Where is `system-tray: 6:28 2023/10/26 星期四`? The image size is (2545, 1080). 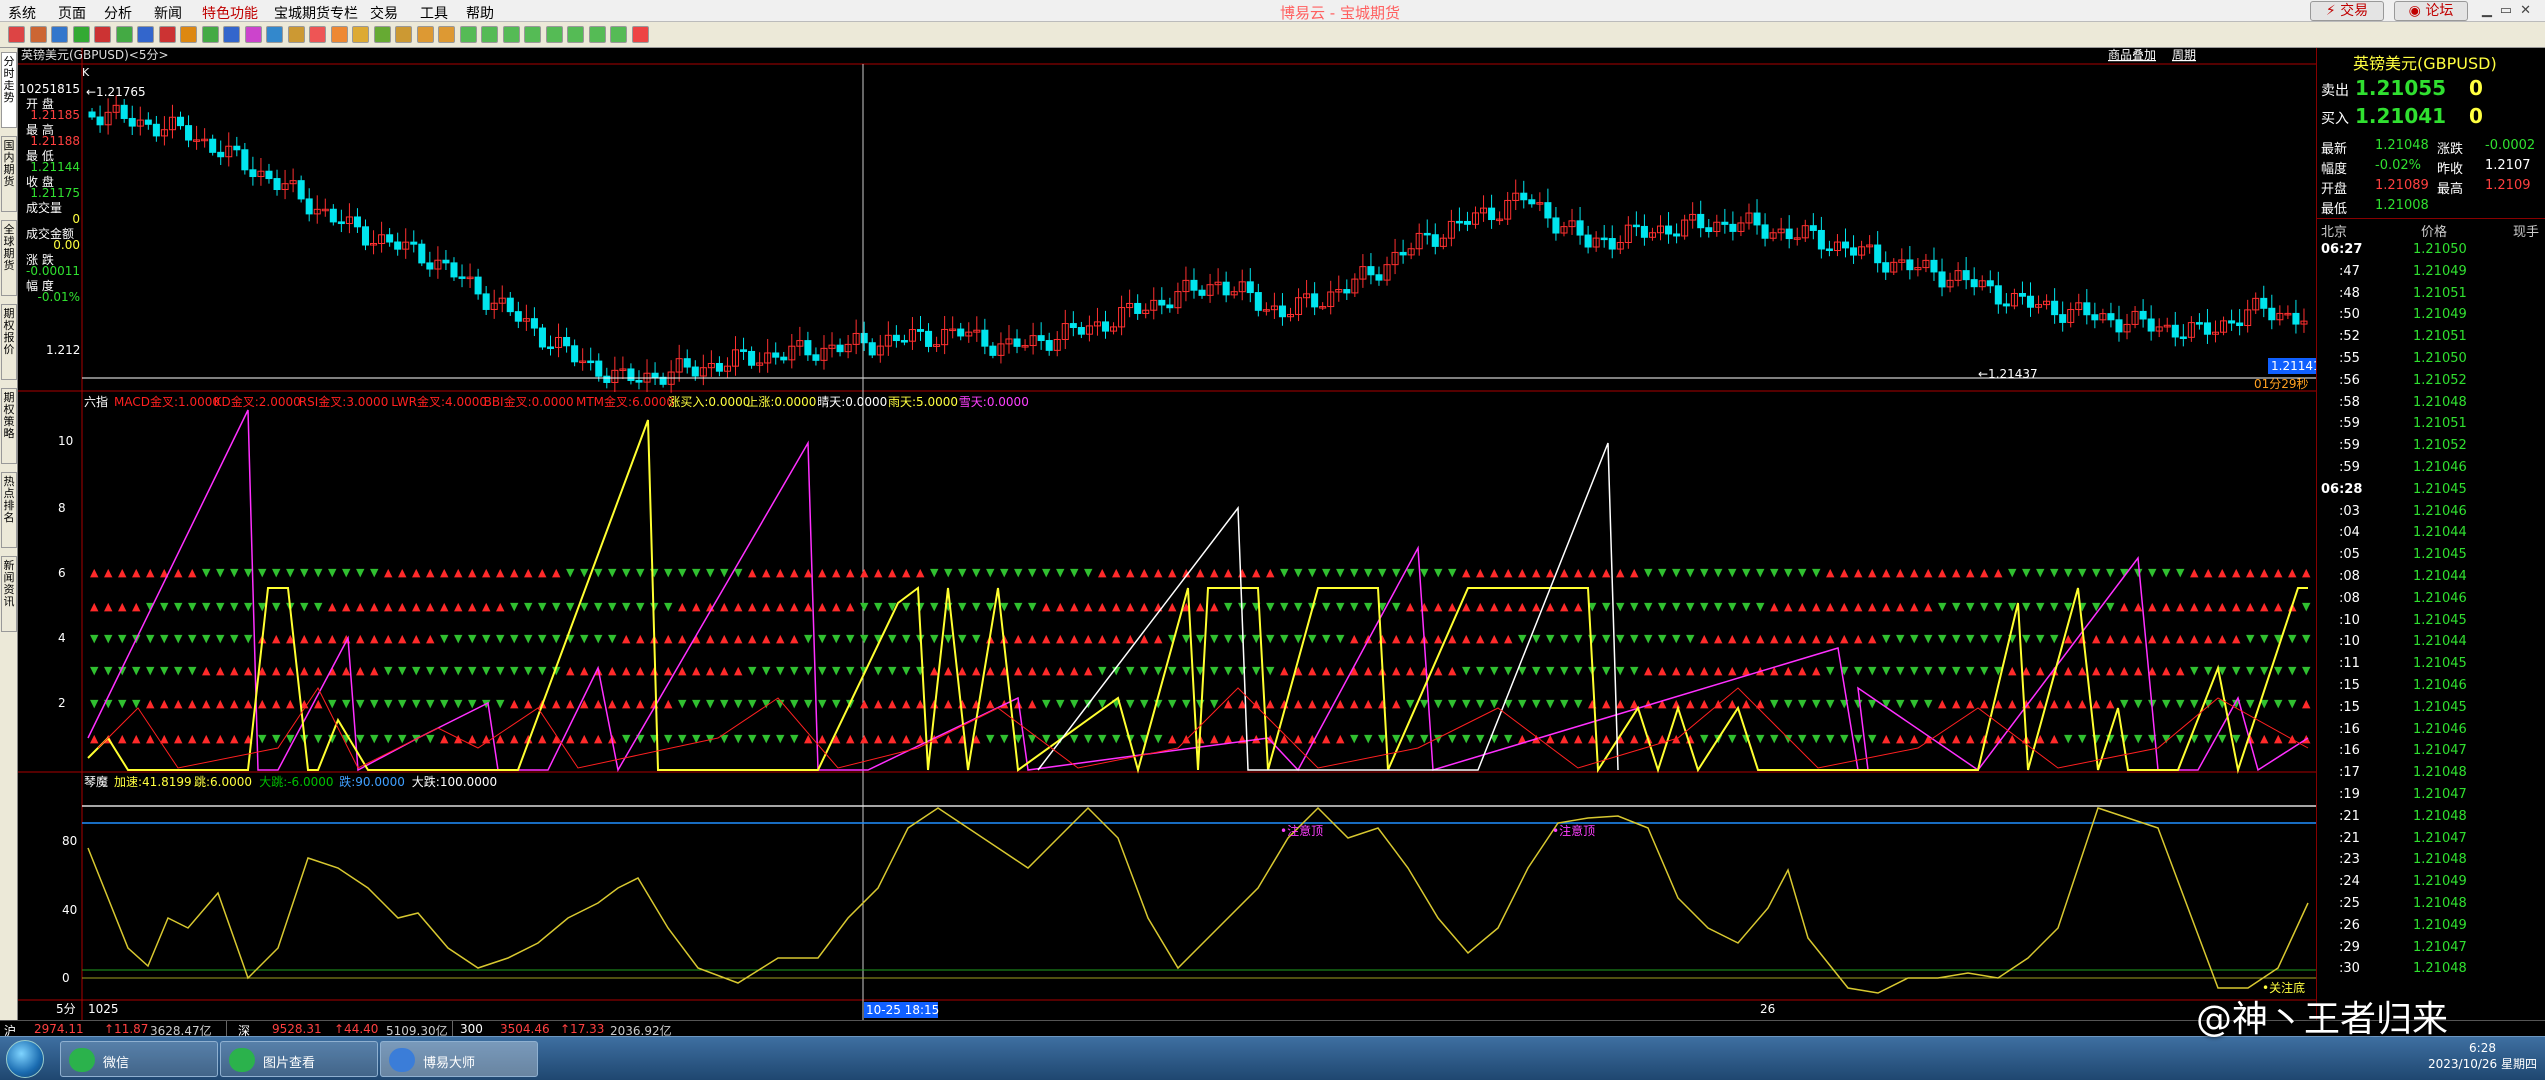
system-tray: 6:28 2023/10/26 星期四 is located at coordinates (2482, 1056).